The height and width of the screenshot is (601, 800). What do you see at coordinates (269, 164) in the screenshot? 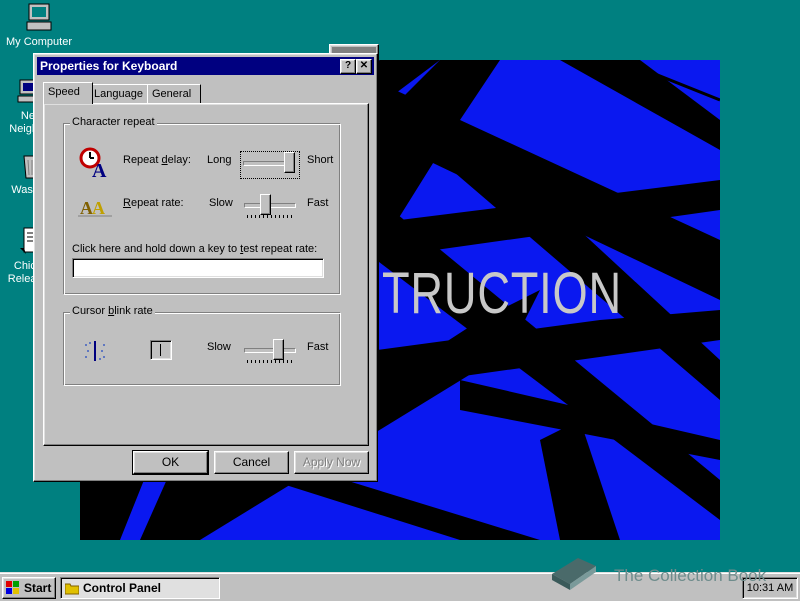
I see `repeat-delay-slider` at bounding box center [269, 164].